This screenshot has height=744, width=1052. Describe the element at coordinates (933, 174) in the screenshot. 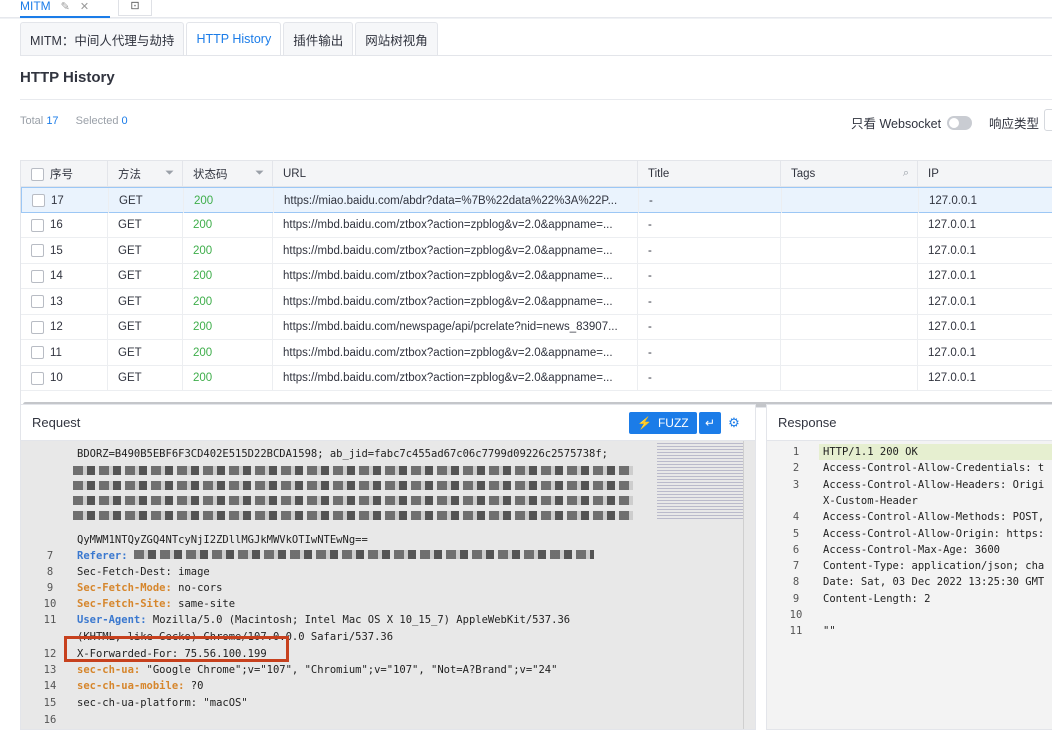

I see `column-label: IP` at that location.